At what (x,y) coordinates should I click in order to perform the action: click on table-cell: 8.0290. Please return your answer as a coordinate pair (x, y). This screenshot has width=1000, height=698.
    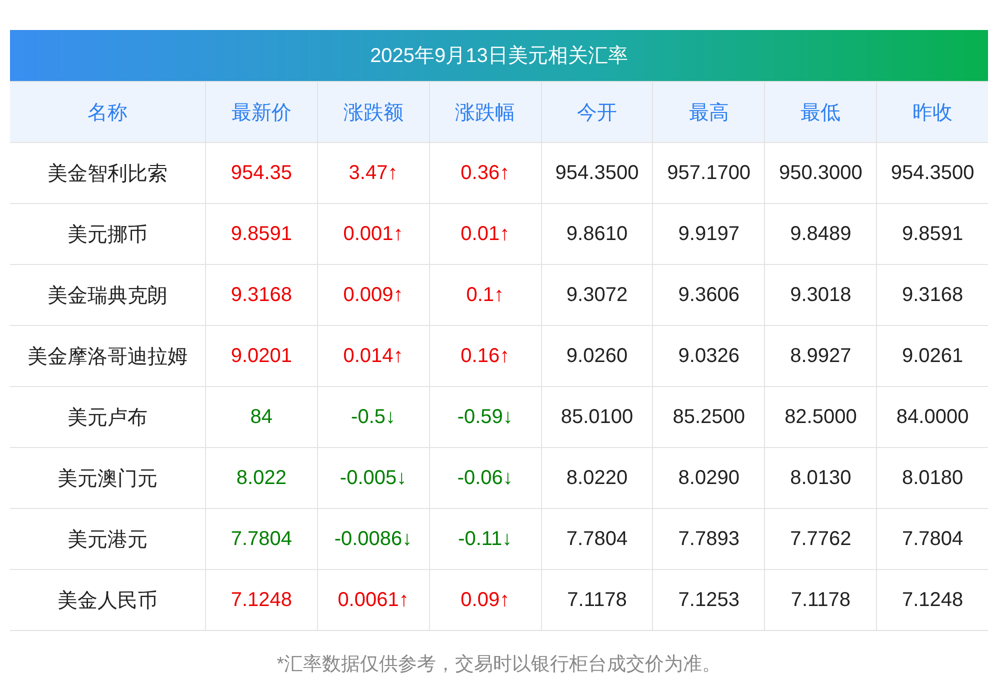
    Looking at the image, I should click on (708, 477).